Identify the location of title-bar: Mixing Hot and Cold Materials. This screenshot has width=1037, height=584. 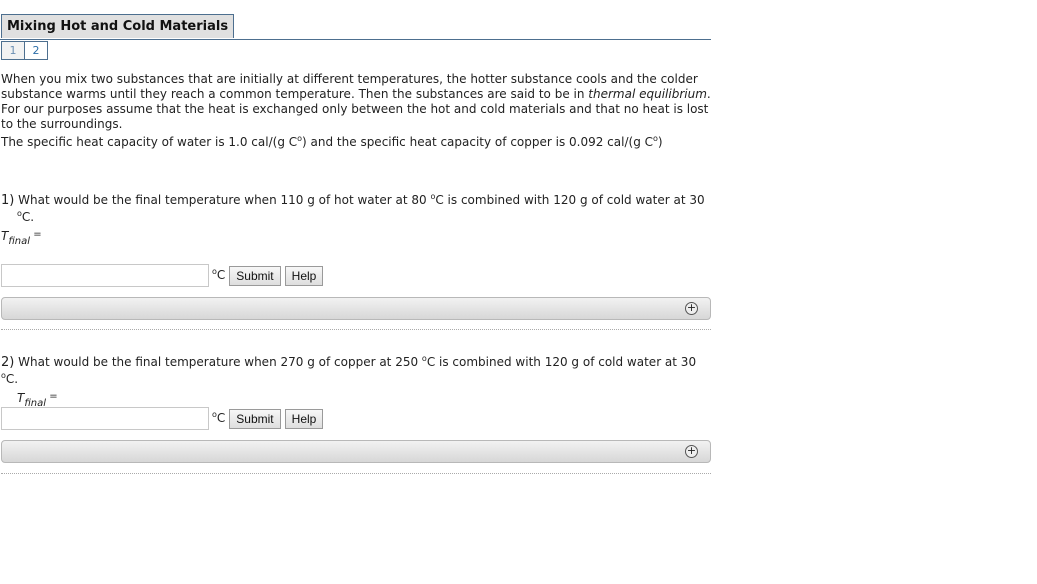
(355, 27).